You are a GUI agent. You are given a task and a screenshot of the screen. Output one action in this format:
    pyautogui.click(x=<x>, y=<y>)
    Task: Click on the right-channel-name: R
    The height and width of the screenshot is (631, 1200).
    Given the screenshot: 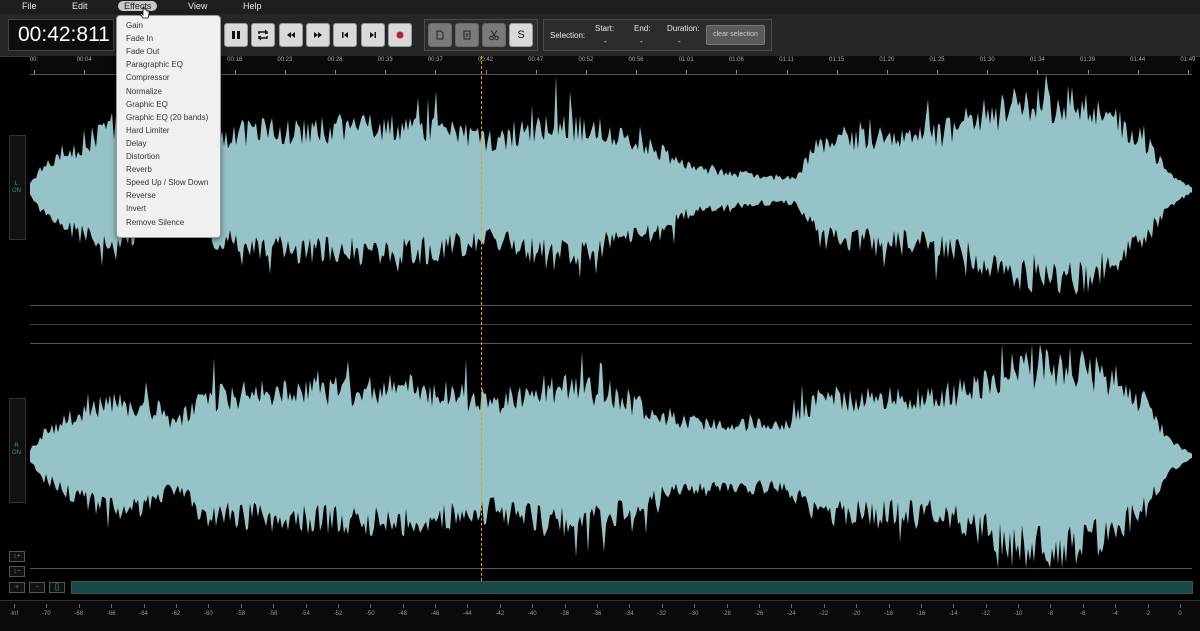 What is the action you would take?
    pyautogui.click(x=16, y=446)
    